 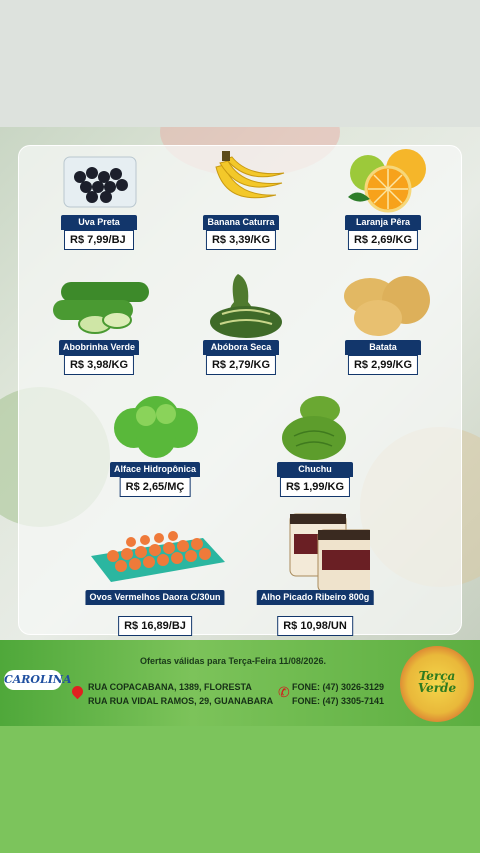 What do you see at coordinates (99, 207) in the screenshot?
I see `product-card: Uva Preta R$ 7,99/BJ` at bounding box center [99, 207].